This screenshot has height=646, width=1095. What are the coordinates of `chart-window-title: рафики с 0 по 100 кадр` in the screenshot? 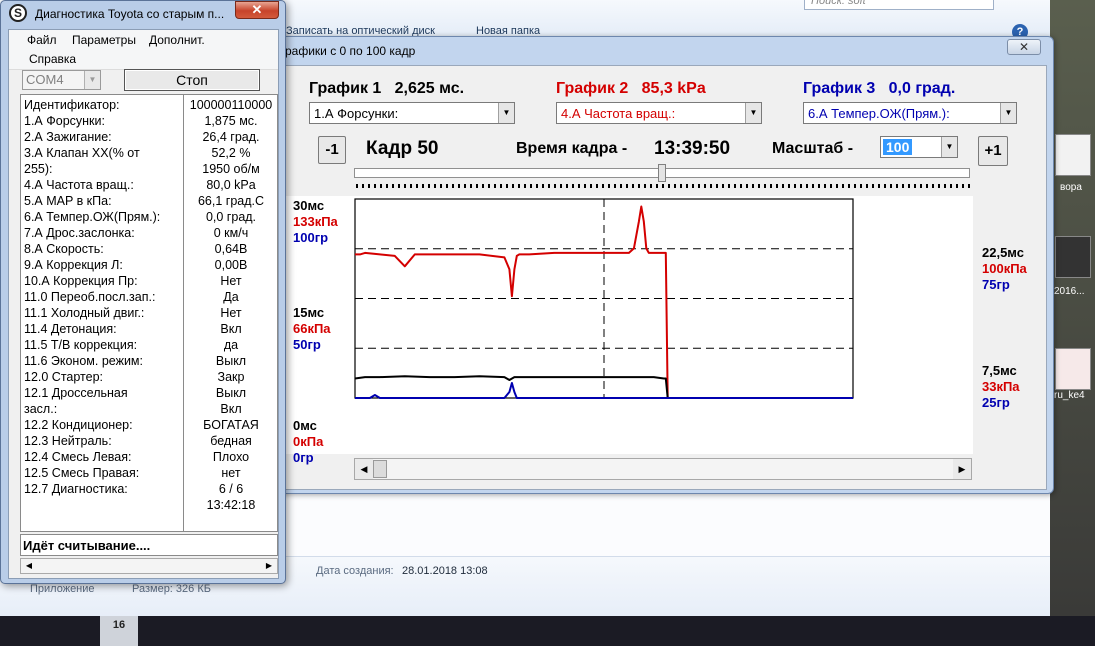 It's located at (350, 51).